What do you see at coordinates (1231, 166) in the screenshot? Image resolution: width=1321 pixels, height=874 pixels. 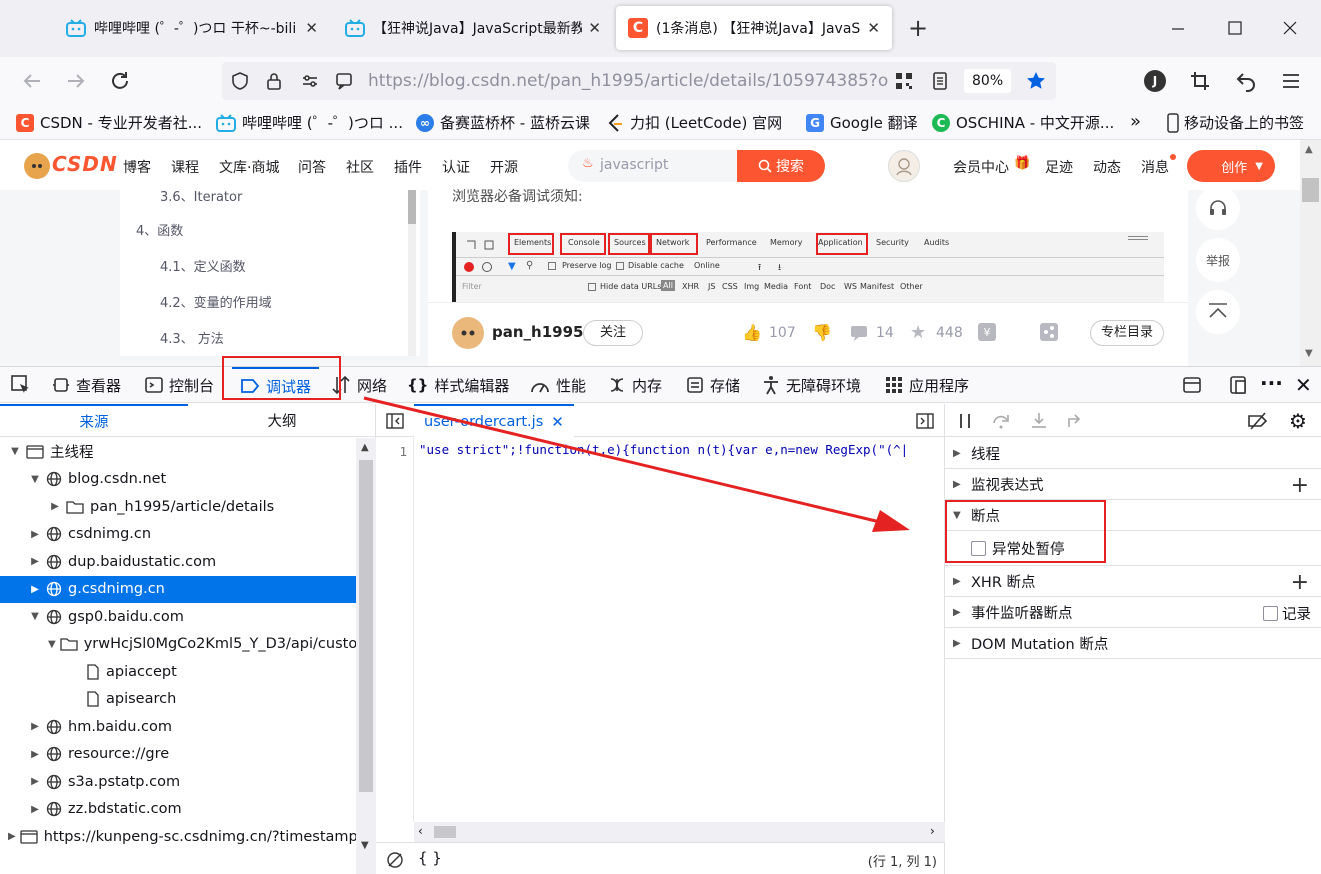 I see `create-button: 创作 ▼` at bounding box center [1231, 166].